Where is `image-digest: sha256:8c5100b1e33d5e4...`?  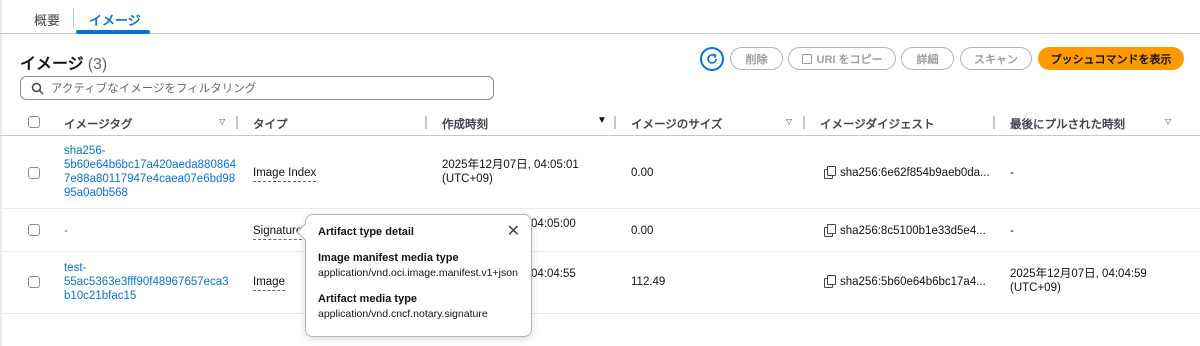
image-digest: sha256:8c5100b1e33d5e4... is located at coordinates (905, 231).